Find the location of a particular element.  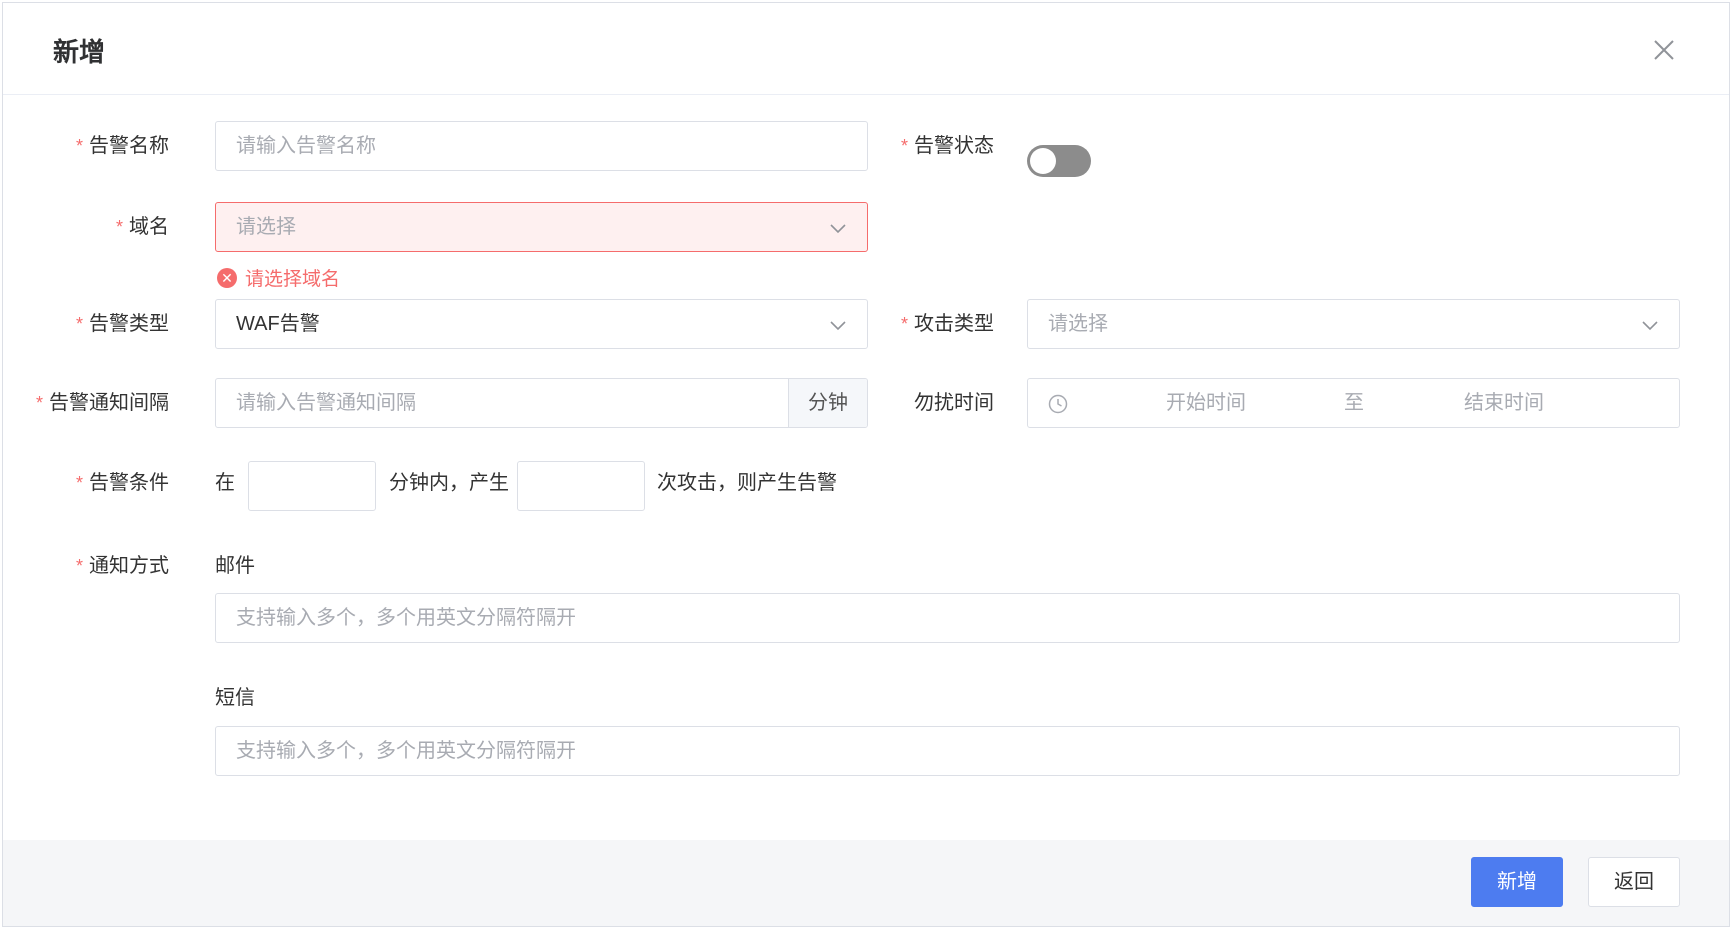

interval-unit: 分钟 is located at coordinates (827, 403).